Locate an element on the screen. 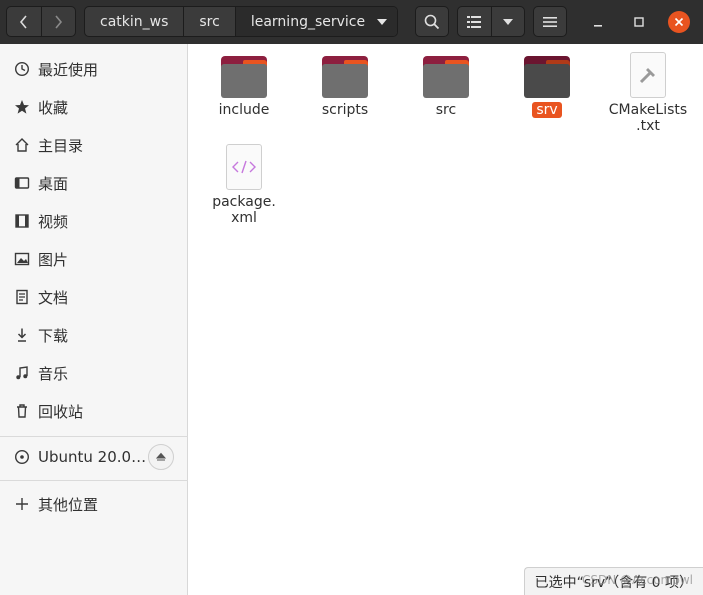  video-icon is located at coordinates (22, 221).